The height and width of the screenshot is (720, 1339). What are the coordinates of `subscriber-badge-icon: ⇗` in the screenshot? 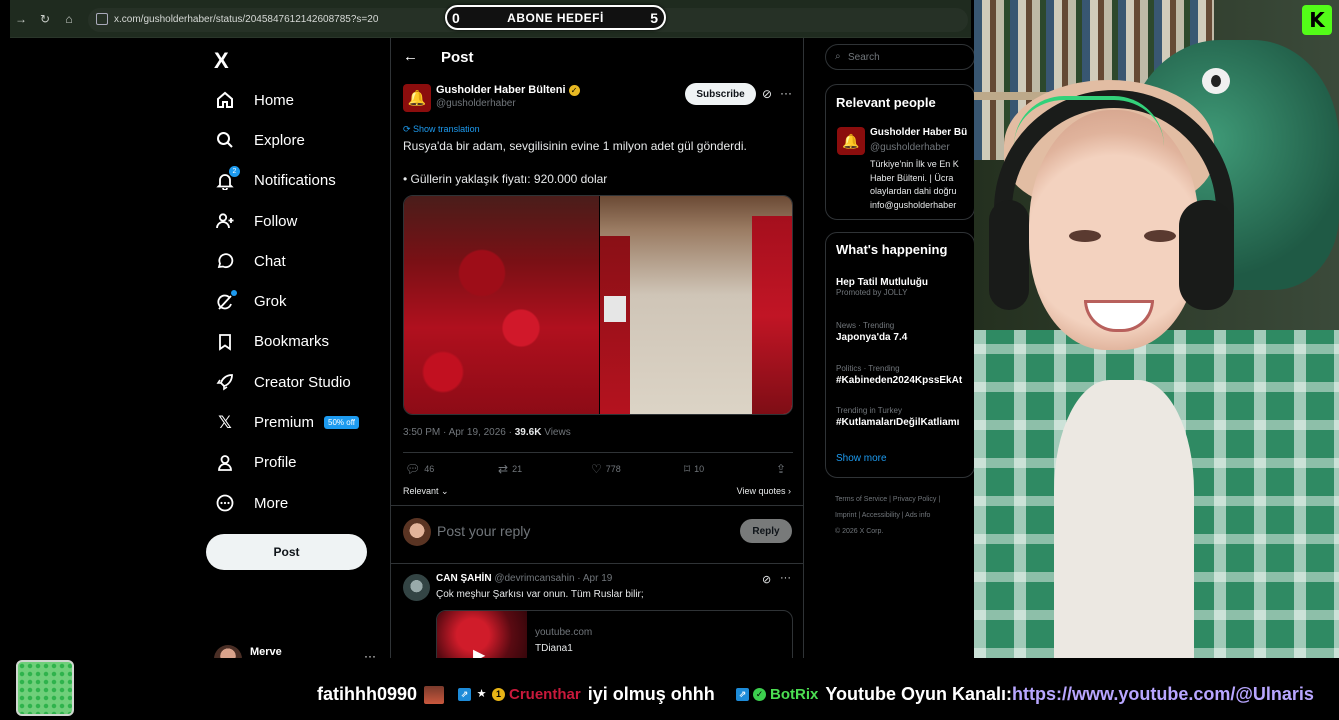 It's located at (742, 694).